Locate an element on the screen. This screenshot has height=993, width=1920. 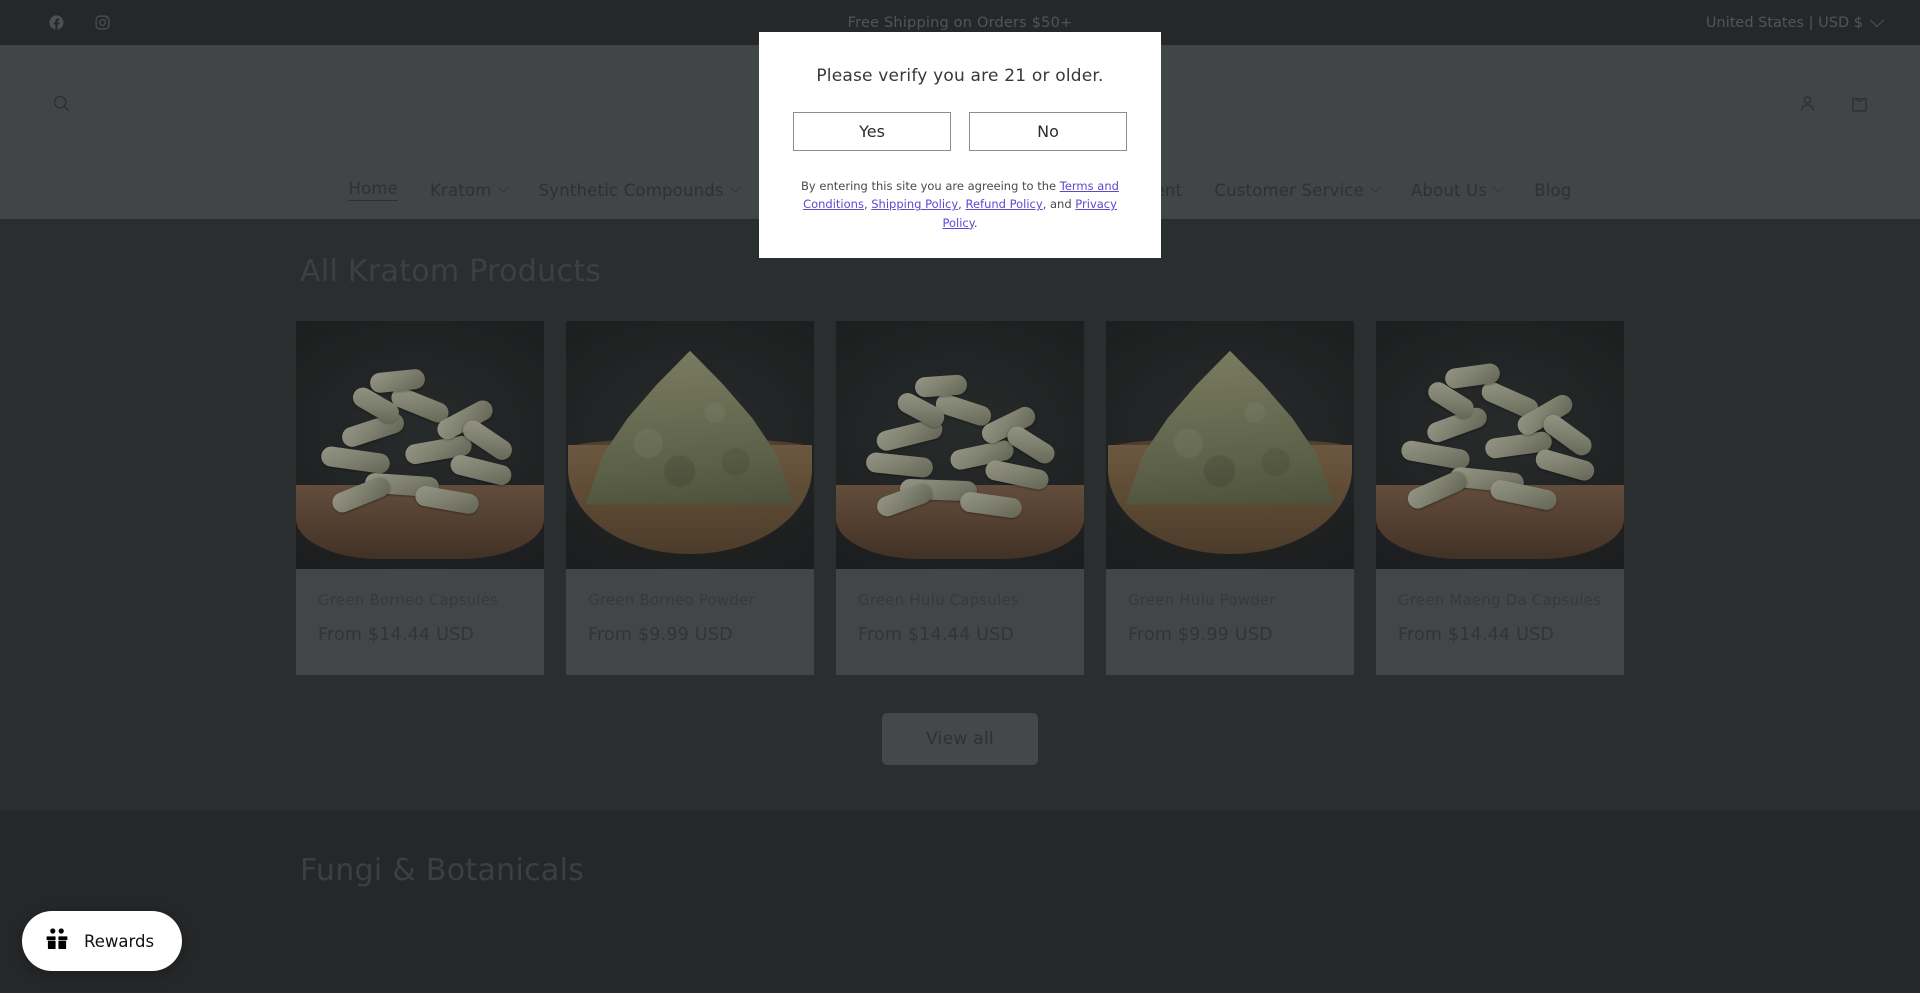
age-gate-yes-button: Yes is located at coordinates (872, 131).